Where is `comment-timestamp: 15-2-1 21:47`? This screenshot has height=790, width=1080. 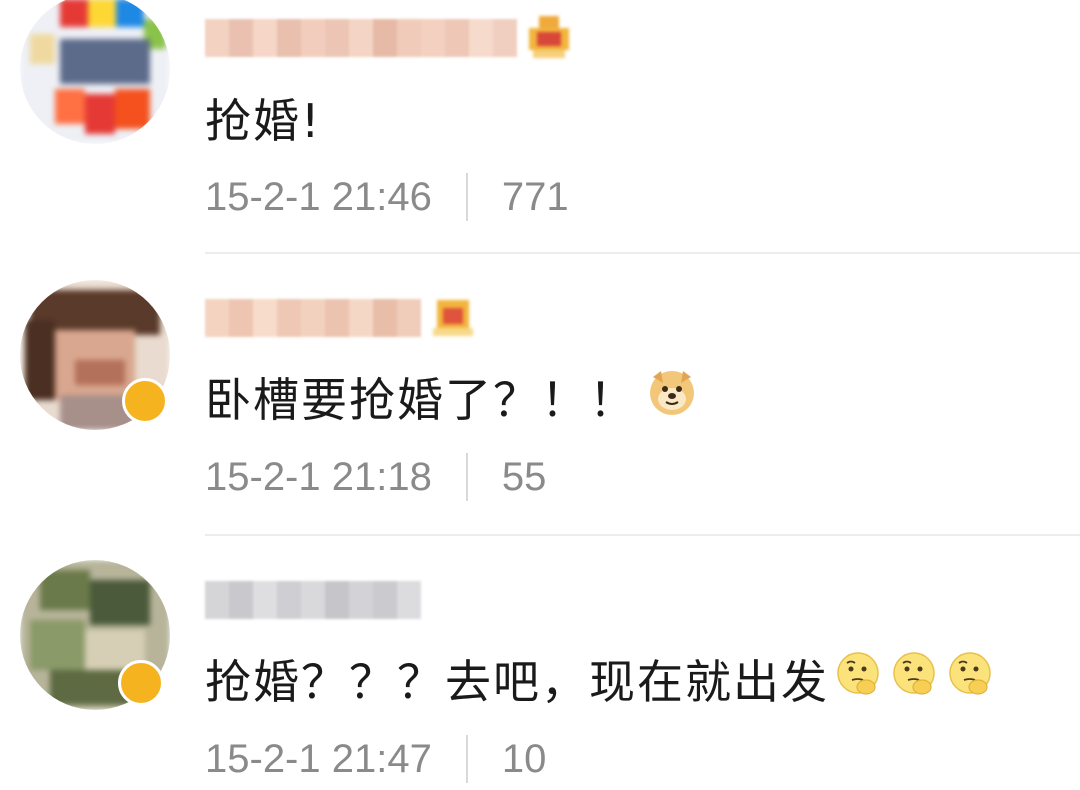 comment-timestamp: 15-2-1 21:47 is located at coordinates (318, 758).